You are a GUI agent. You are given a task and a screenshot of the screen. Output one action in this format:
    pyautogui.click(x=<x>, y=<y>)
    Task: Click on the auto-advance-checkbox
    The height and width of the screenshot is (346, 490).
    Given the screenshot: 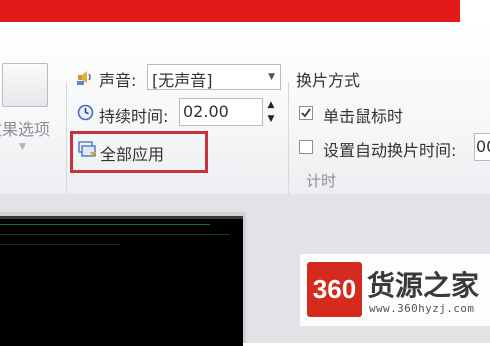 What is the action you would take?
    pyautogui.click(x=306, y=147)
    